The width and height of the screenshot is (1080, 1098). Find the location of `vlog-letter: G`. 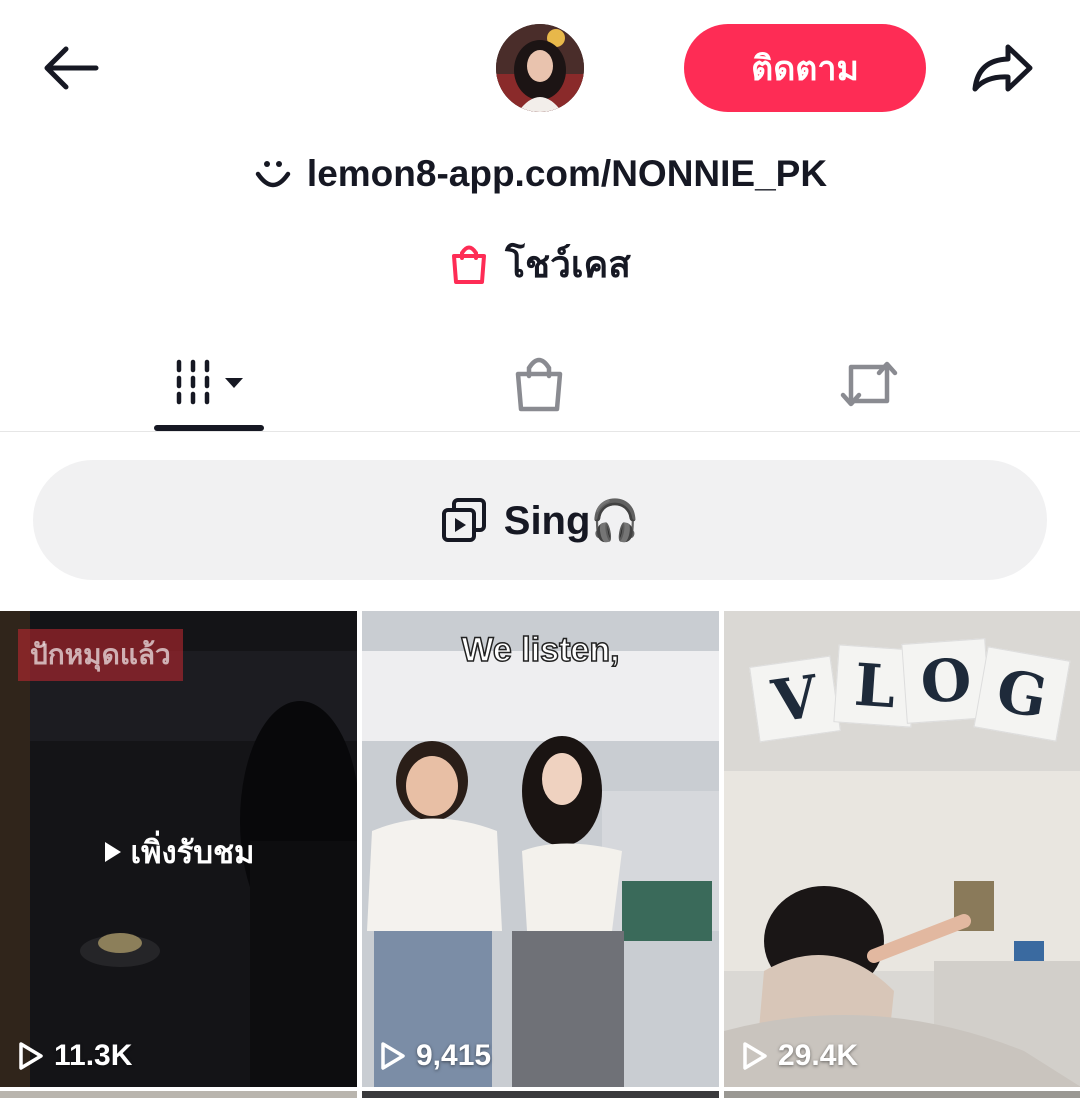

vlog-letter: G is located at coordinates (1022, 694).